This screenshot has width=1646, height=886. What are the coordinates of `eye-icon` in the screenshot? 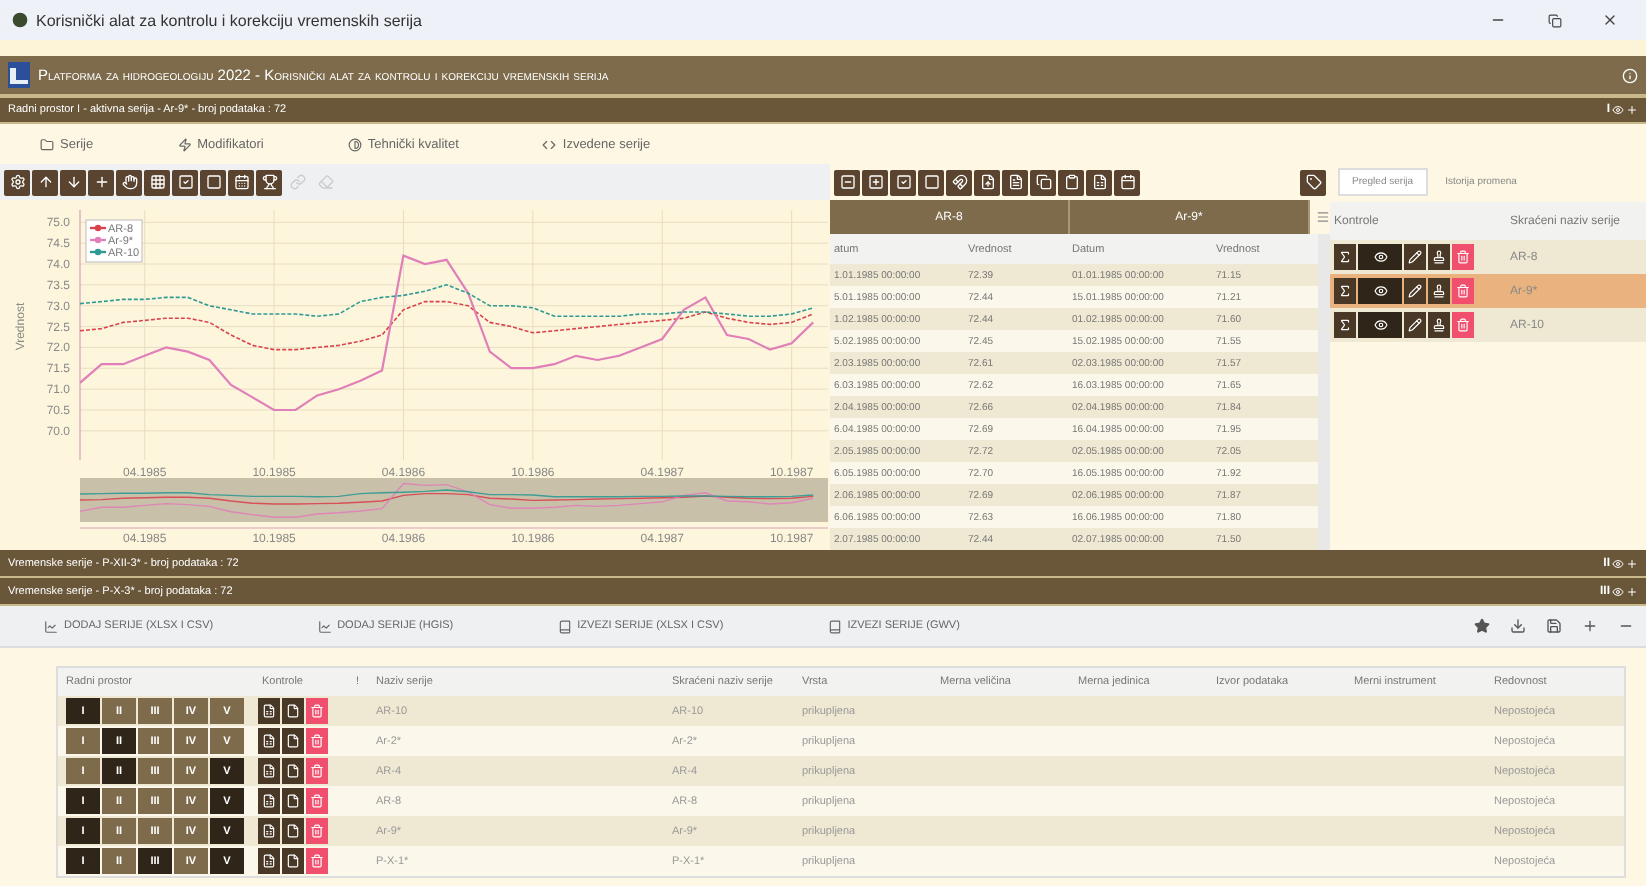 It's located at (1618, 591).